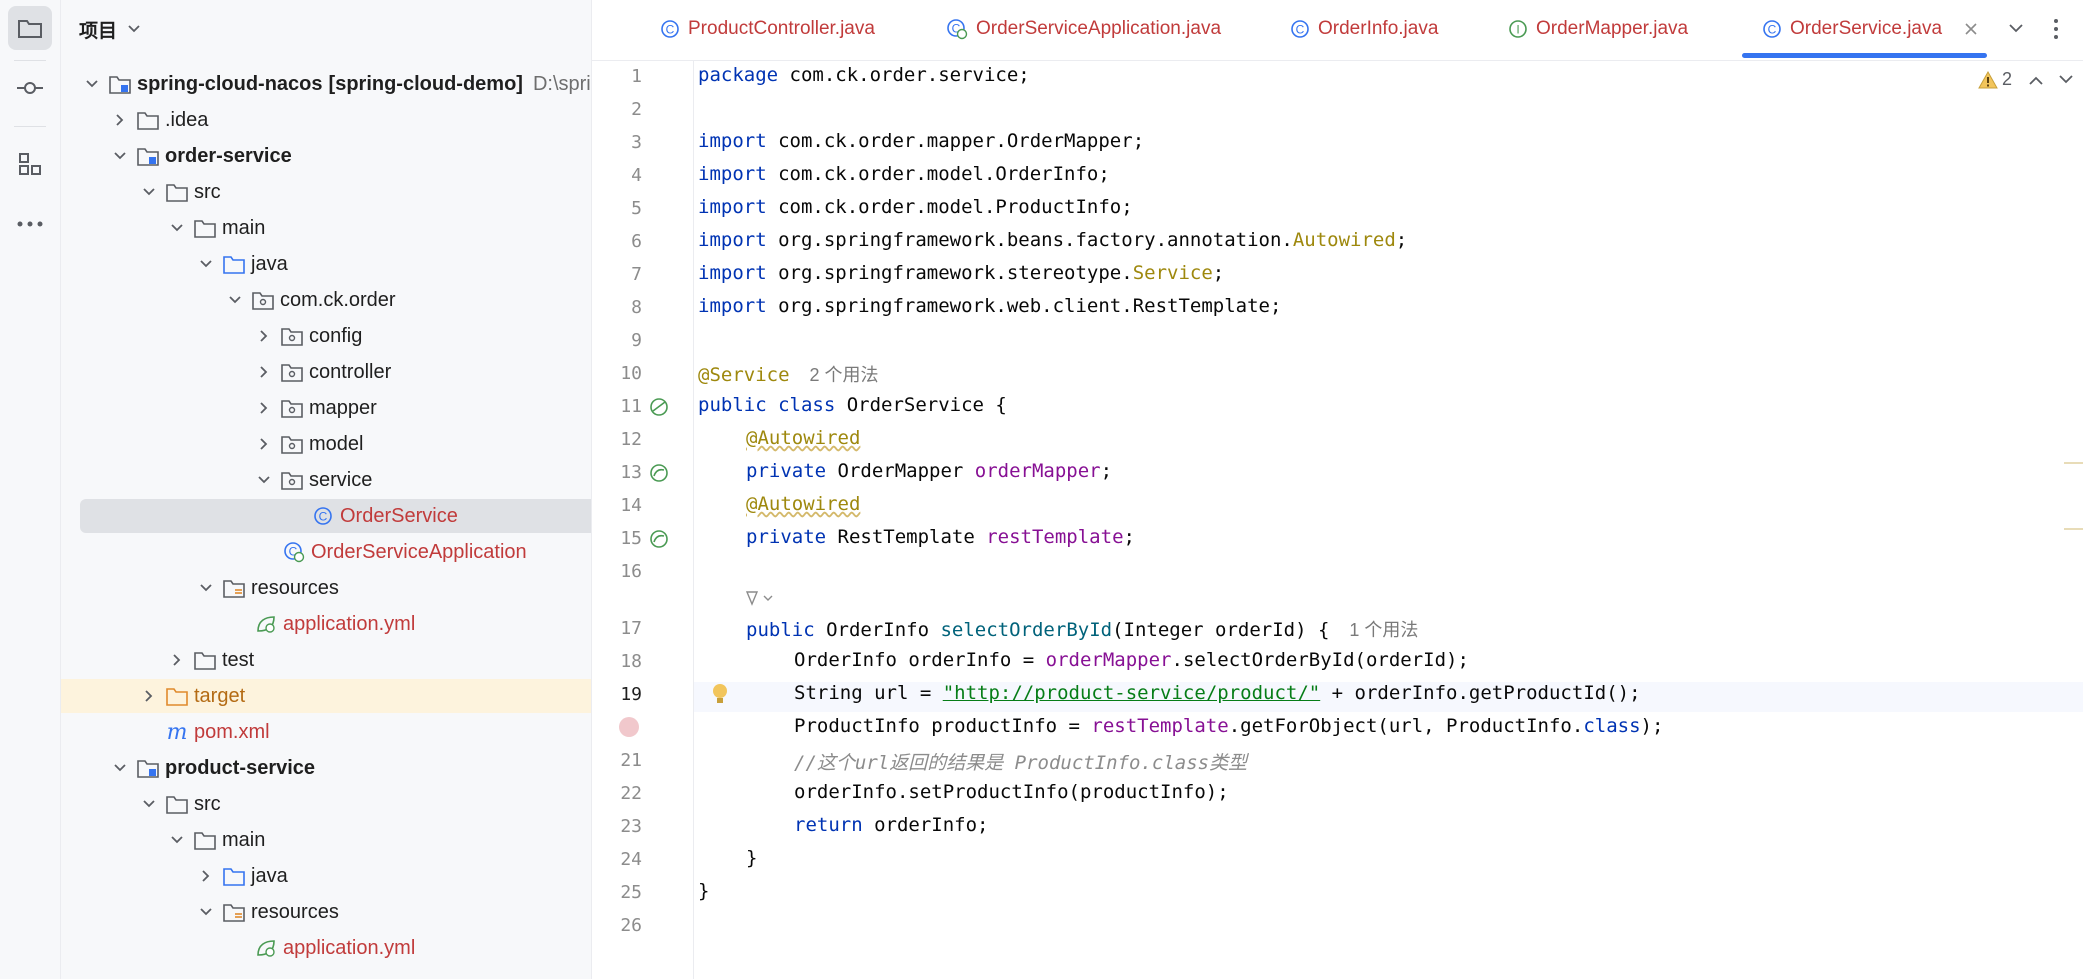 Image resolution: width=2083 pixels, height=979 pixels. Describe the element at coordinates (326, 120) in the screenshot. I see `tree-item-idea: .idea` at that location.